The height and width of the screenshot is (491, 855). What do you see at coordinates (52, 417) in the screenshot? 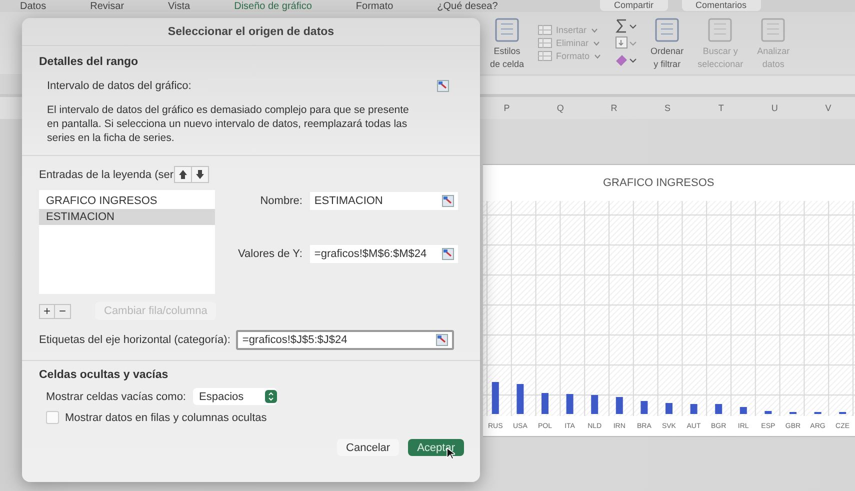
I see `checkbox` at bounding box center [52, 417].